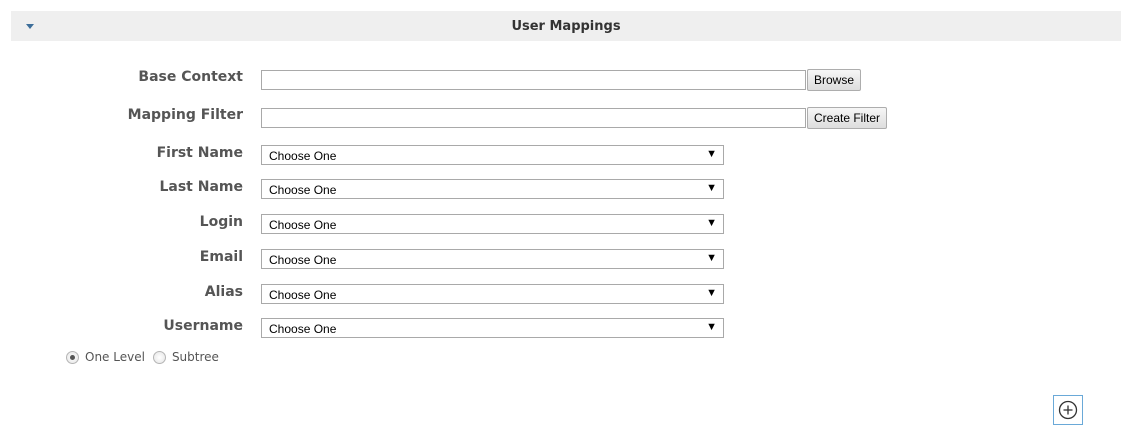  Describe the element at coordinates (533, 80) in the screenshot. I see `base-context-input` at that location.